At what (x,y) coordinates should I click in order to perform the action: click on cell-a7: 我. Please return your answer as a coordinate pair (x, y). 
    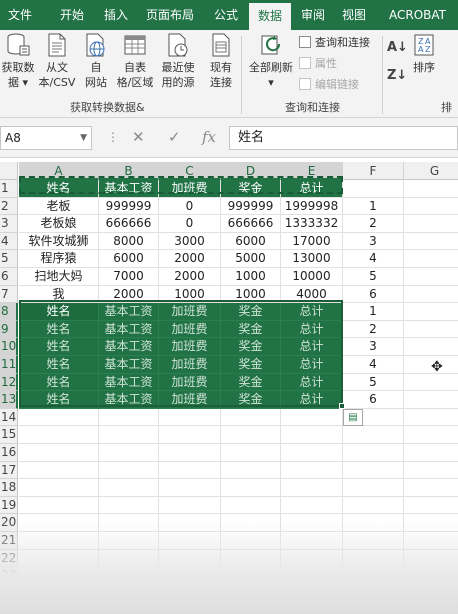
    Looking at the image, I should click on (59, 294).